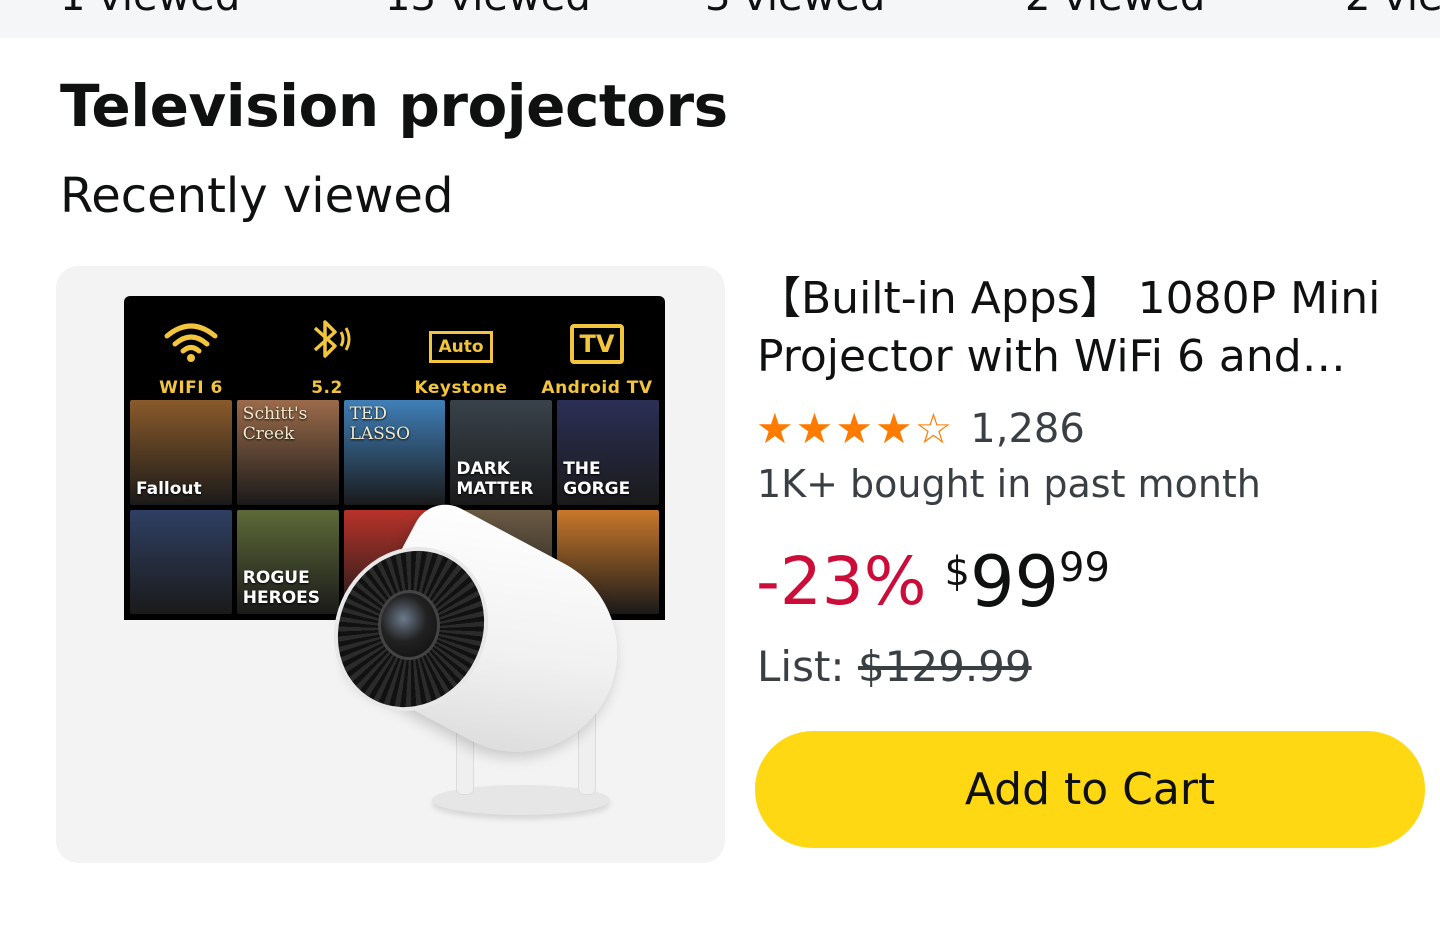 The image size is (1440, 930). Describe the element at coordinates (501, 452) in the screenshot. I see `show-tile: DARK MATTER` at that location.